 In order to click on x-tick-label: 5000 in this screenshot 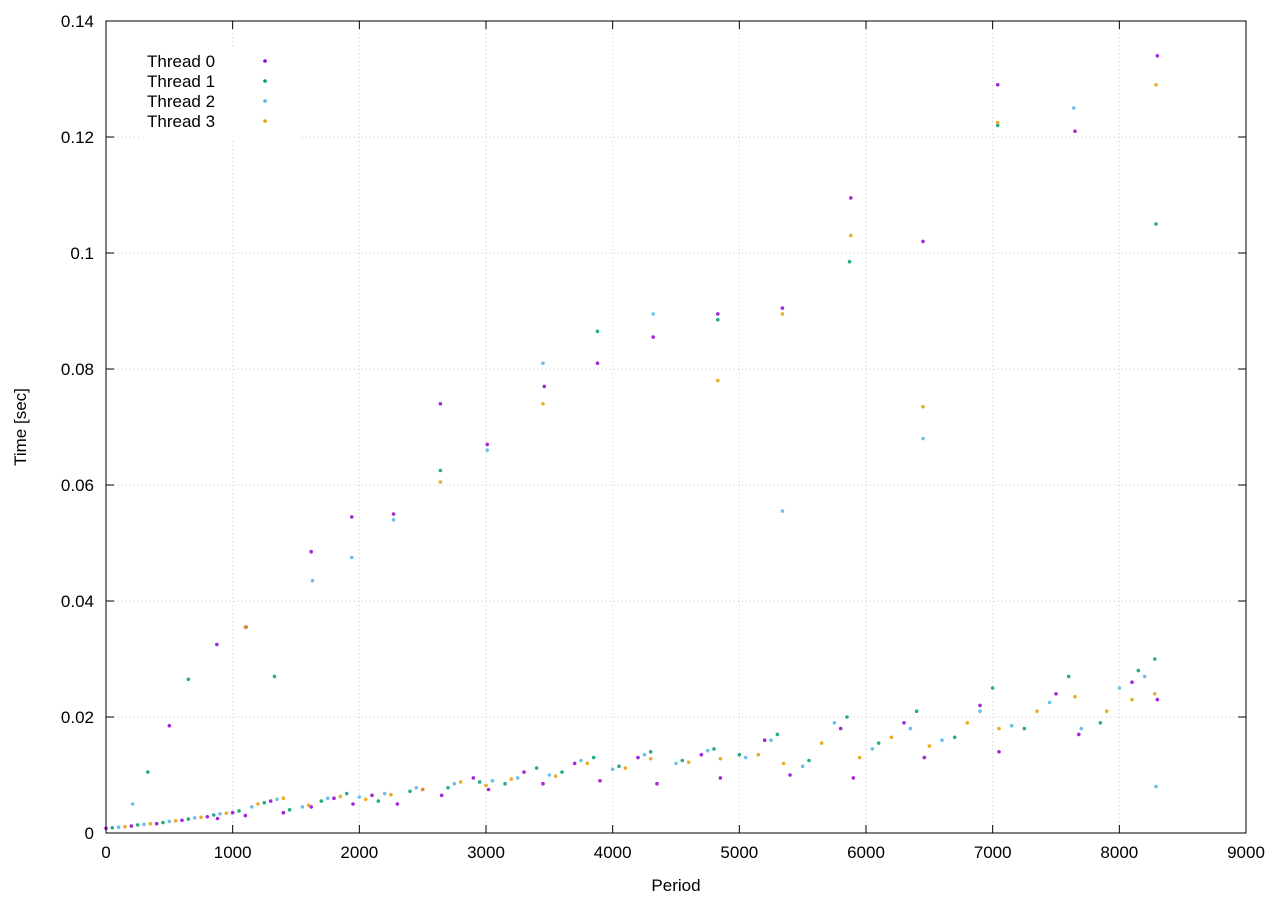, I will do `click(739, 852)`.